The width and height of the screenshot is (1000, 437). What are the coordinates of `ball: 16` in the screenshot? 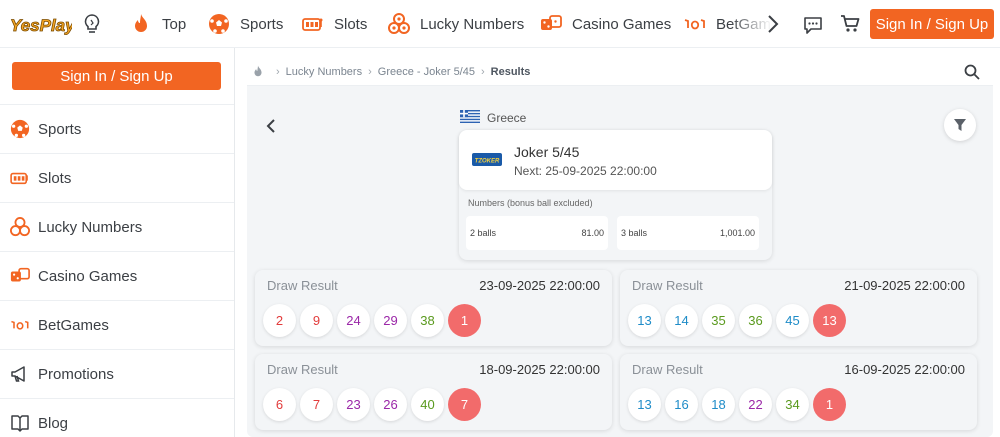 It's located at (681, 404).